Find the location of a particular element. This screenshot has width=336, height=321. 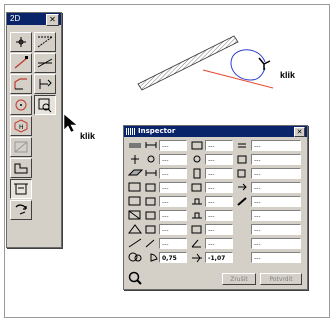

row2-field-a: --- is located at coordinates (173, 159).